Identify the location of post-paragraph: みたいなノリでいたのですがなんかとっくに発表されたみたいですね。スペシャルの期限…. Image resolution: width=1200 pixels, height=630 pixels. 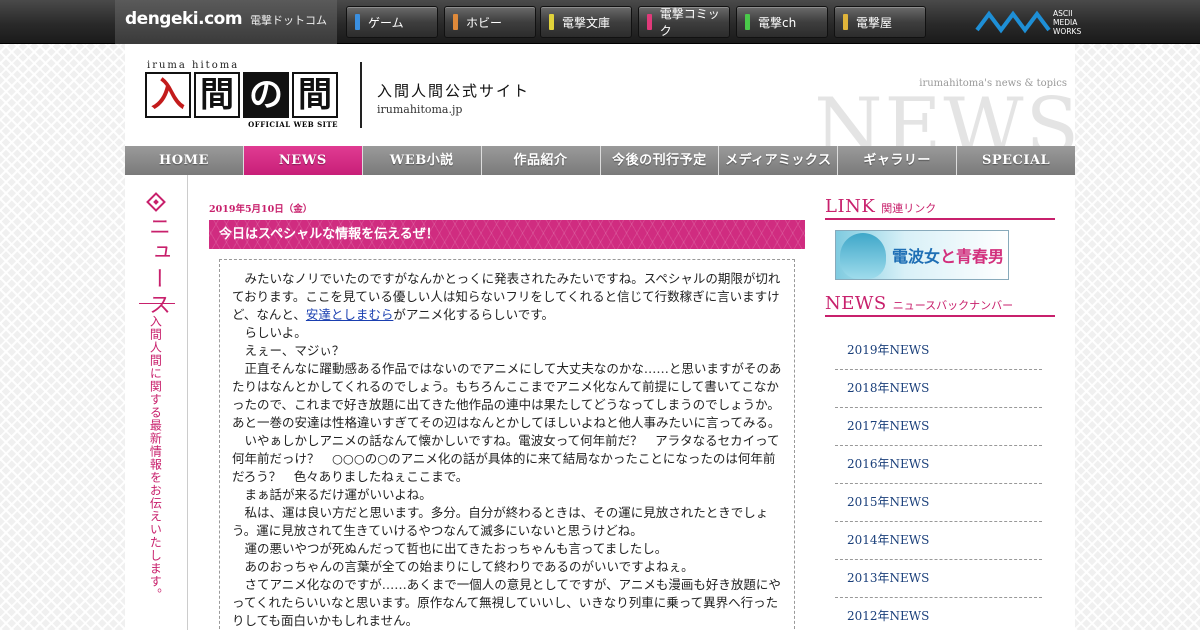
(507, 297).